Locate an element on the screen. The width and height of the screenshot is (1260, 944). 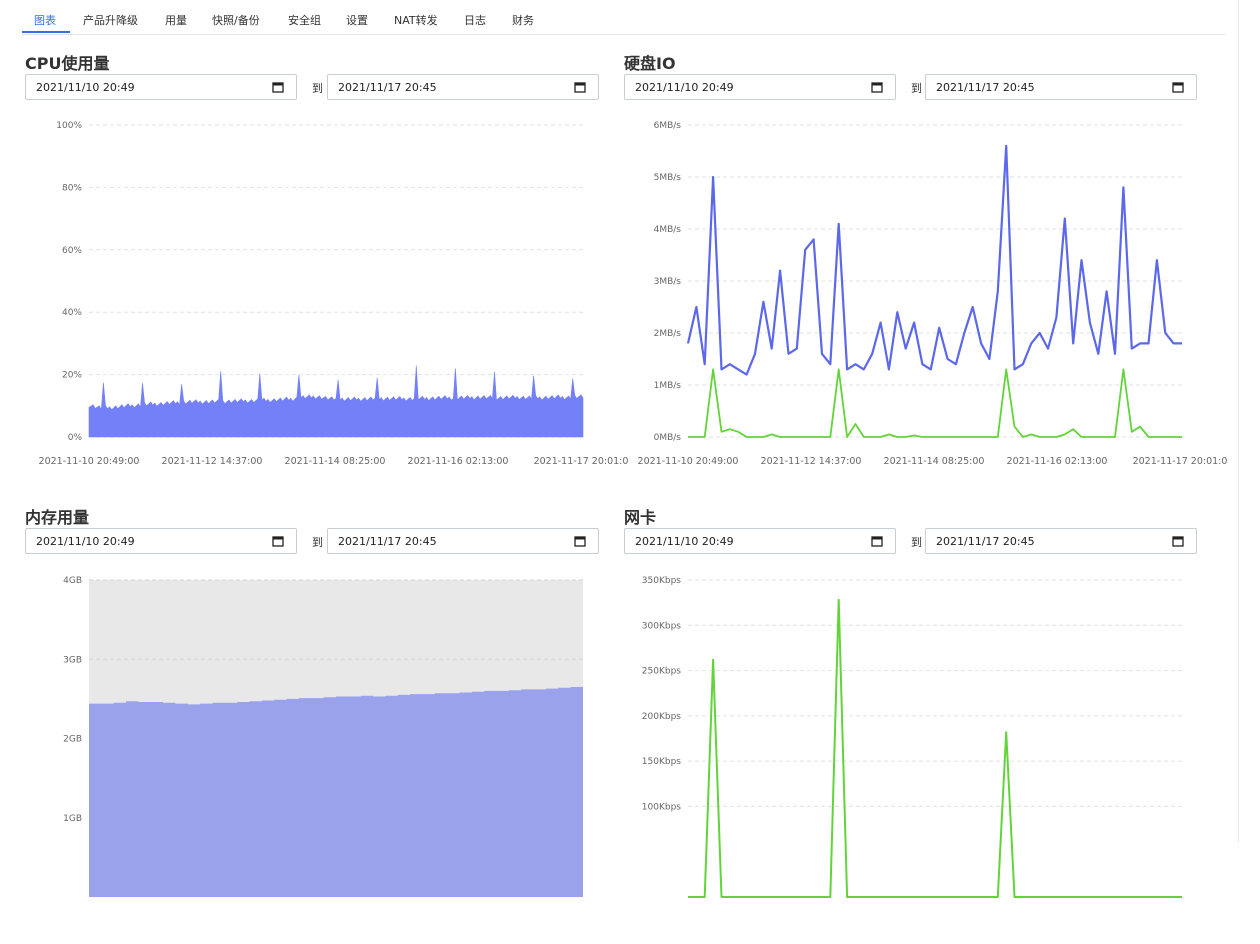
disk-title: 硬盘IO is located at coordinates (650, 63).